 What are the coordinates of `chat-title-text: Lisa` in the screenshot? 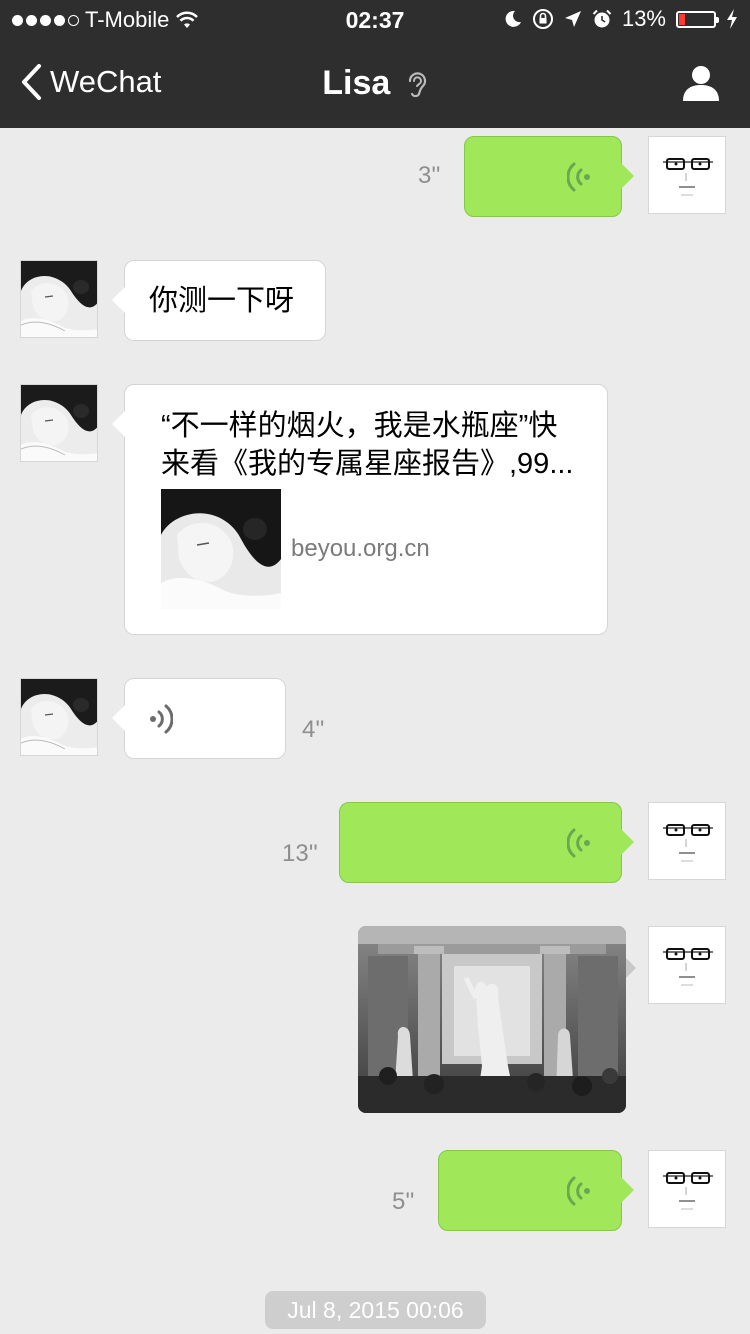 It's located at (356, 83).